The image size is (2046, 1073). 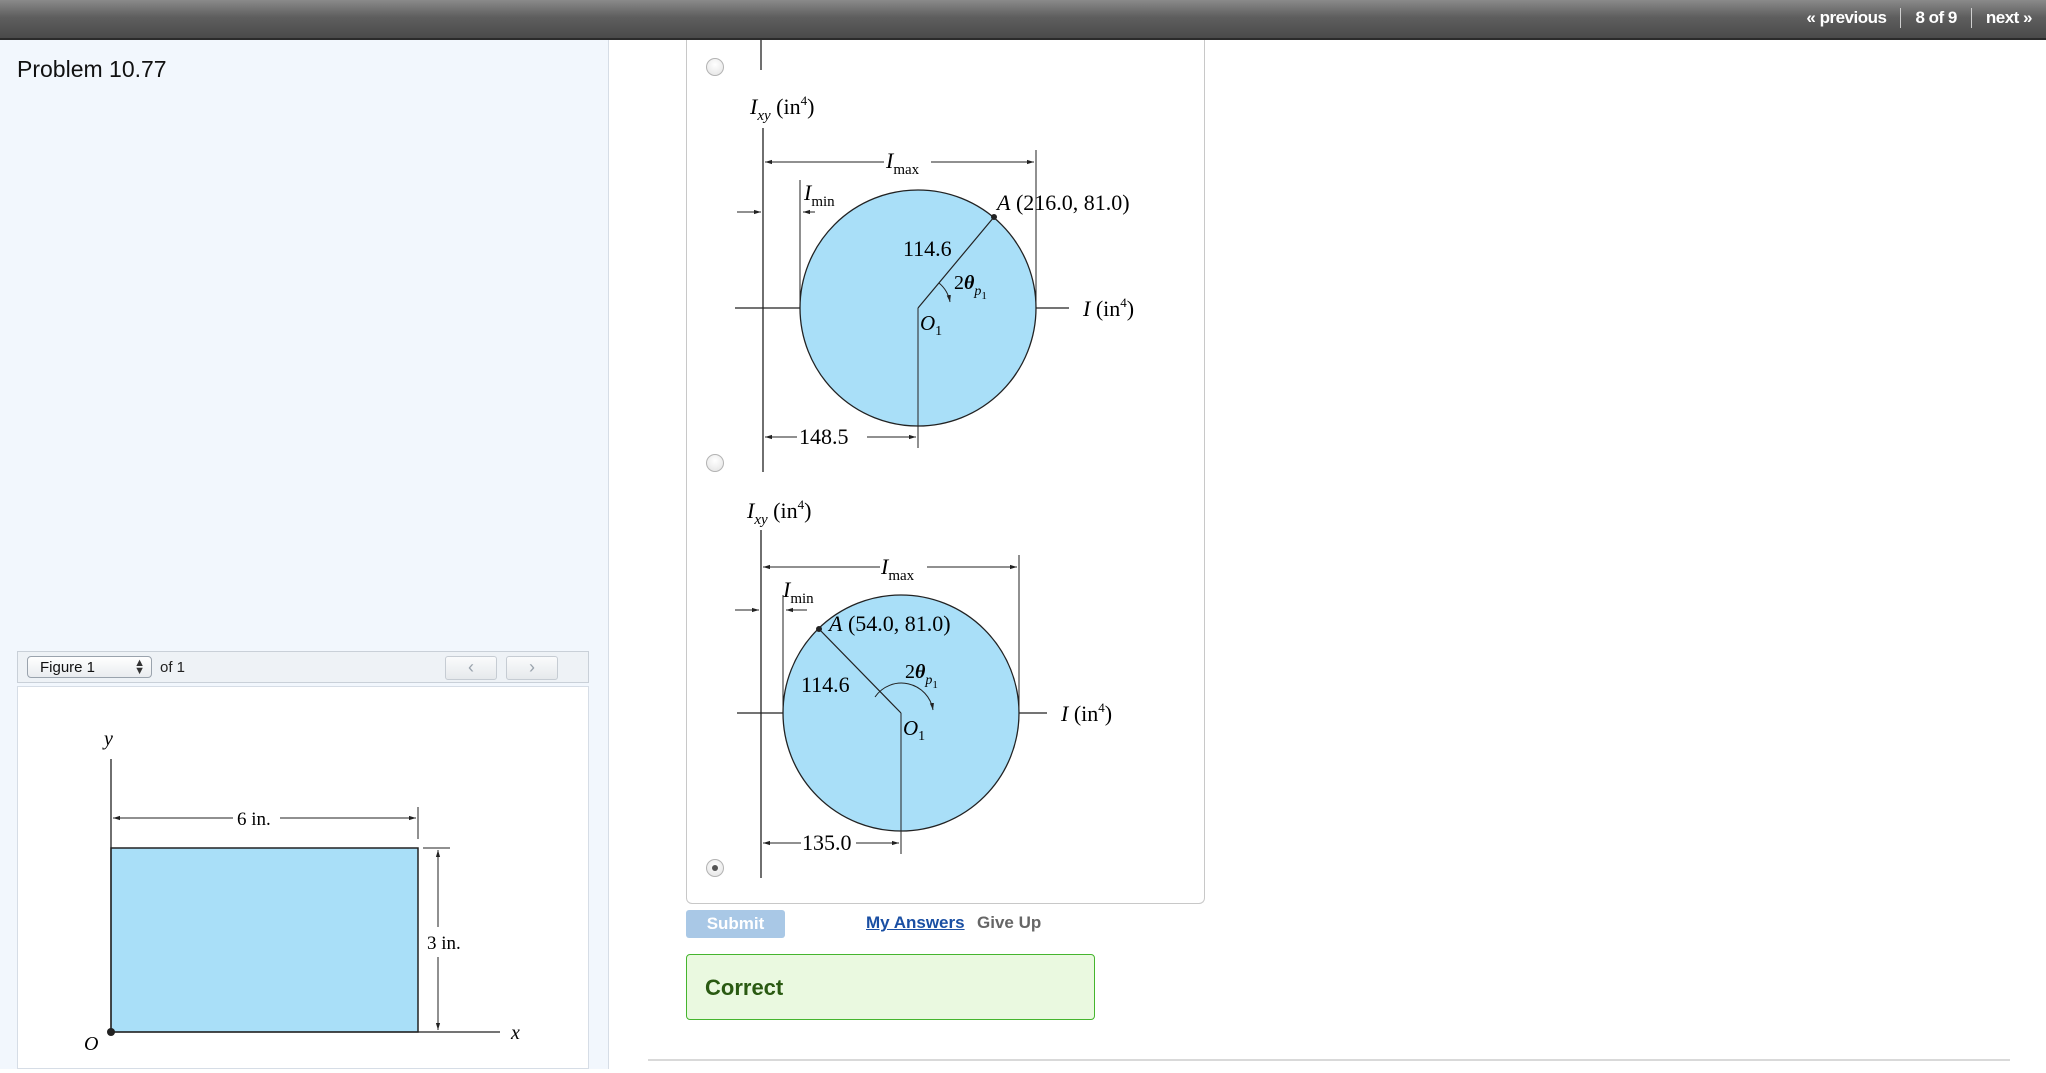 What do you see at coordinates (139, 667) in the screenshot?
I see `updown-icon: ▲ ▼` at bounding box center [139, 667].